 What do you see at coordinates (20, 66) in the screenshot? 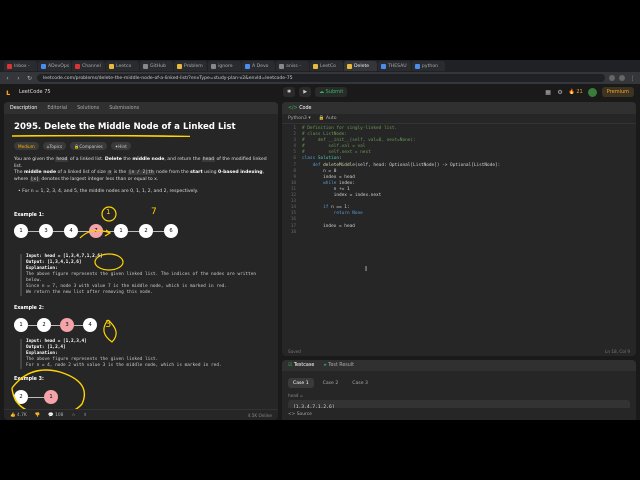
I see `browser-tab: Inbox -` at bounding box center [20, 66].